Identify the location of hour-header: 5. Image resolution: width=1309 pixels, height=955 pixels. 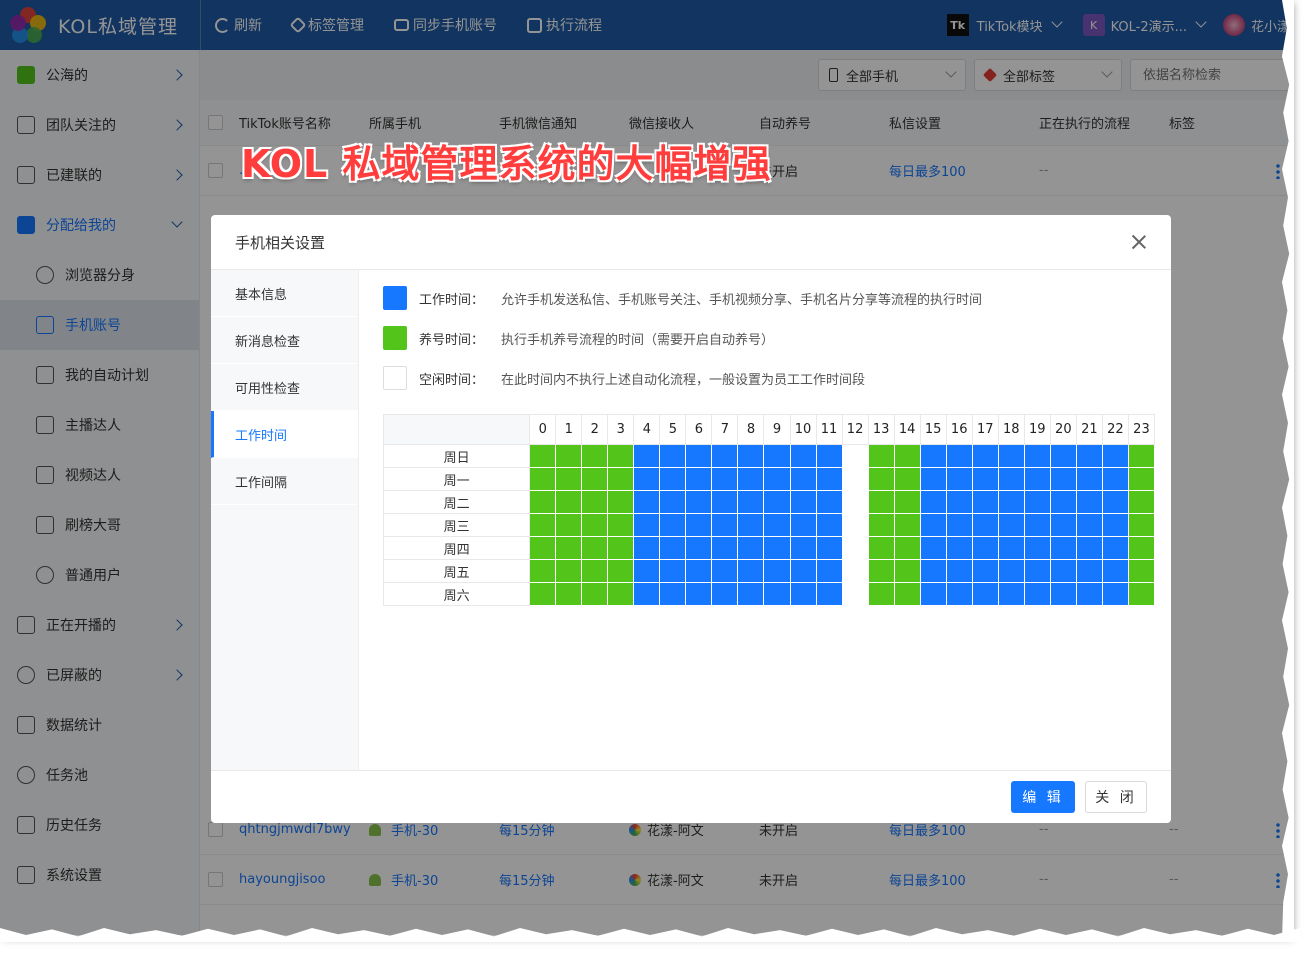
(673, 429).